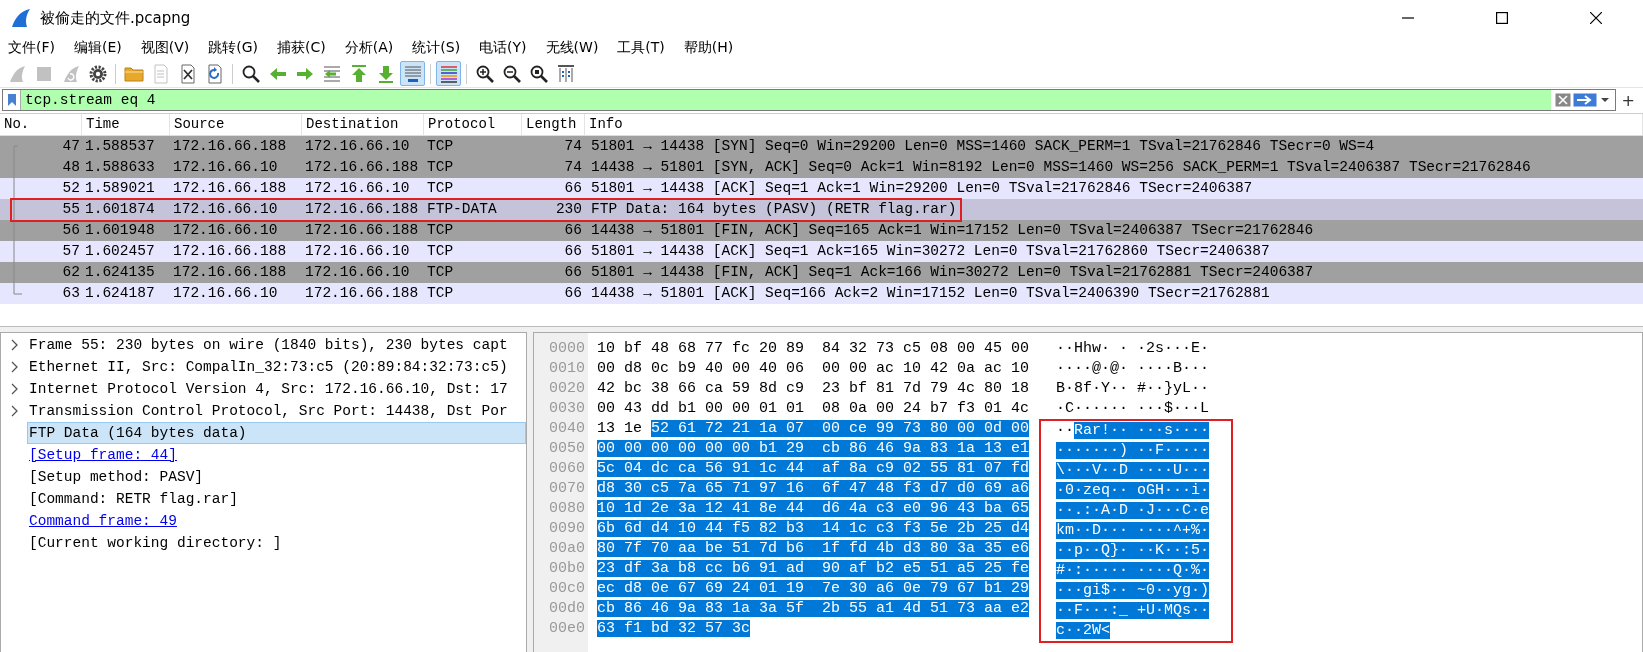 The height and width of the screenshot is (652, 1643). Describe the element at coordinates (103, 521) in the screenshot. I see `link: Command frame: 49` at that location.